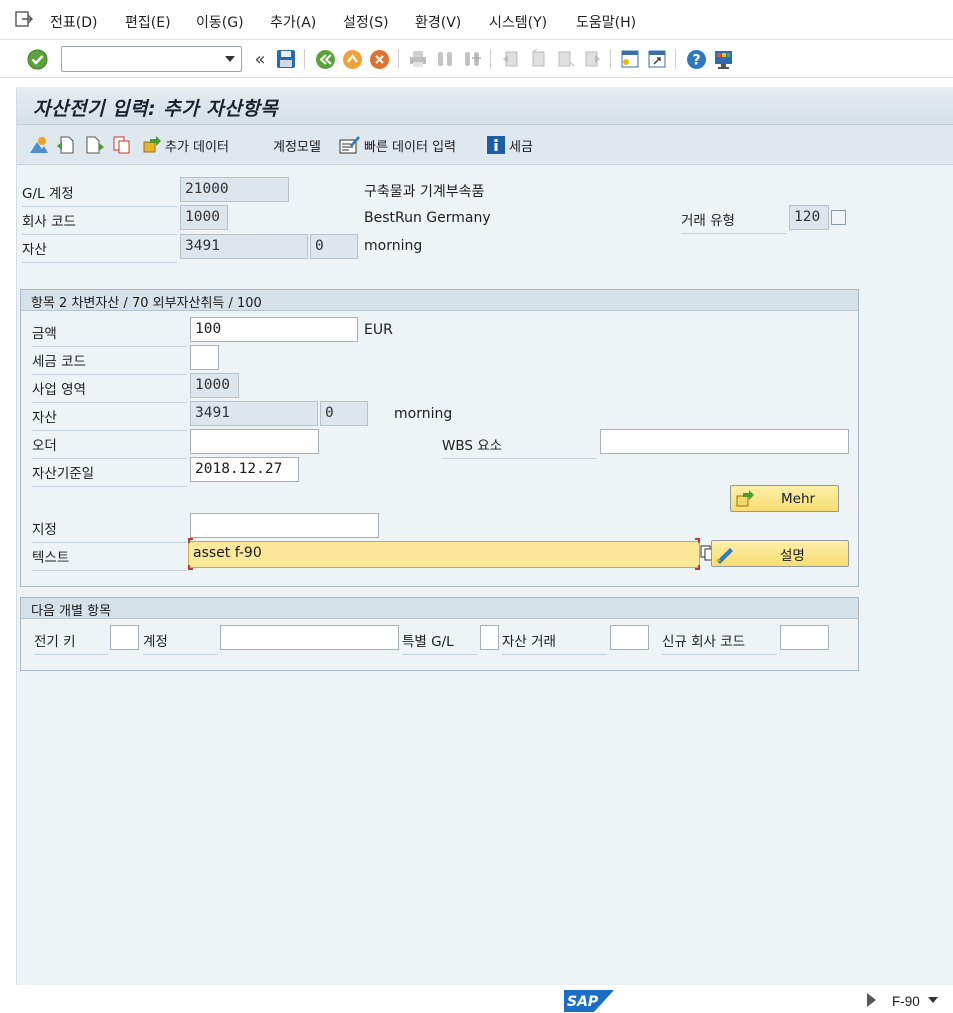  I want to click on special-gl-label: 특별 G/L, so click(439, 642).